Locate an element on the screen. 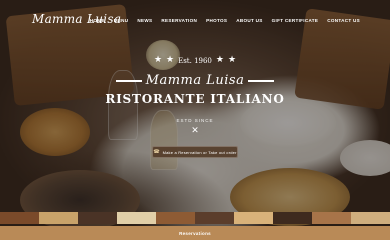 Image resolution: width=390 pixels, height=240 pixels. script-name-row: Mamma Luisa is located at coordinates (195, 80).